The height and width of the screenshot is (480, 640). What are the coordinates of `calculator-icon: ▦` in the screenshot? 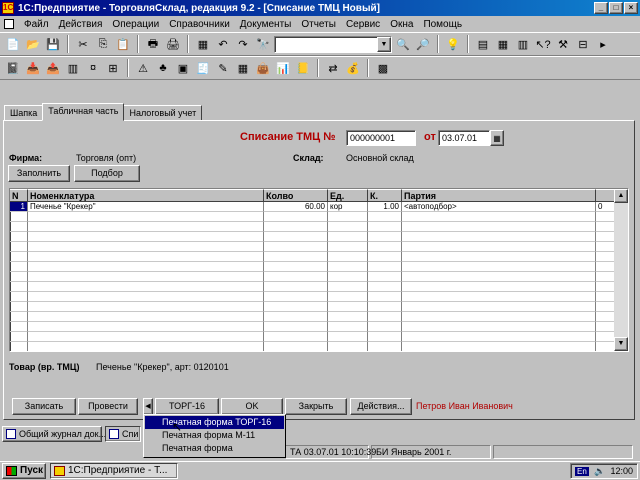 It's located at (203, 44).